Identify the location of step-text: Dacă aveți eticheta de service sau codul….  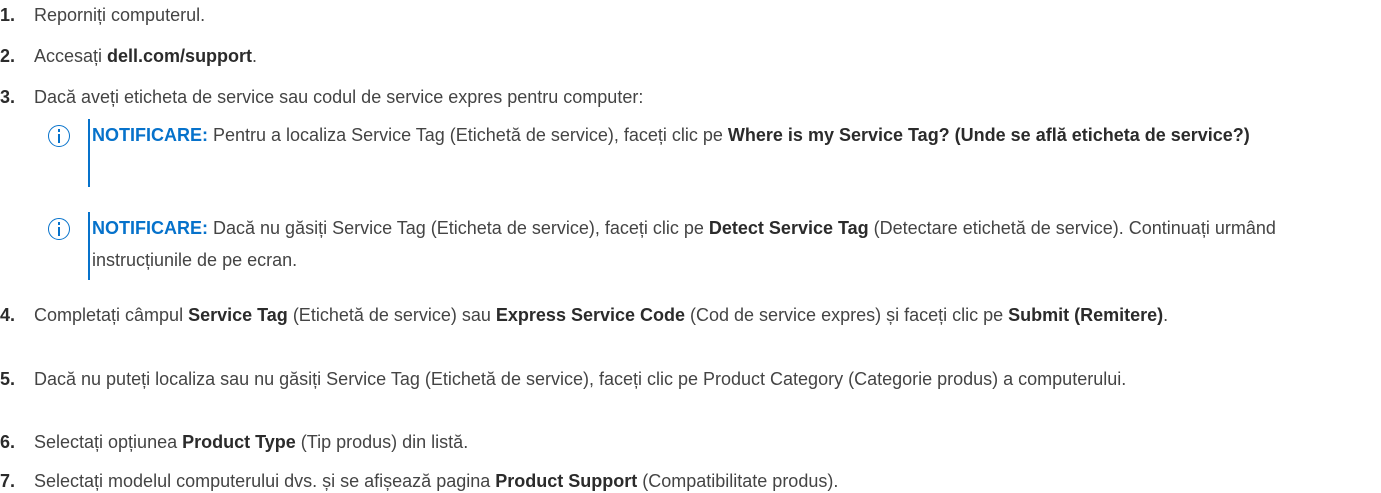
(339, 97).